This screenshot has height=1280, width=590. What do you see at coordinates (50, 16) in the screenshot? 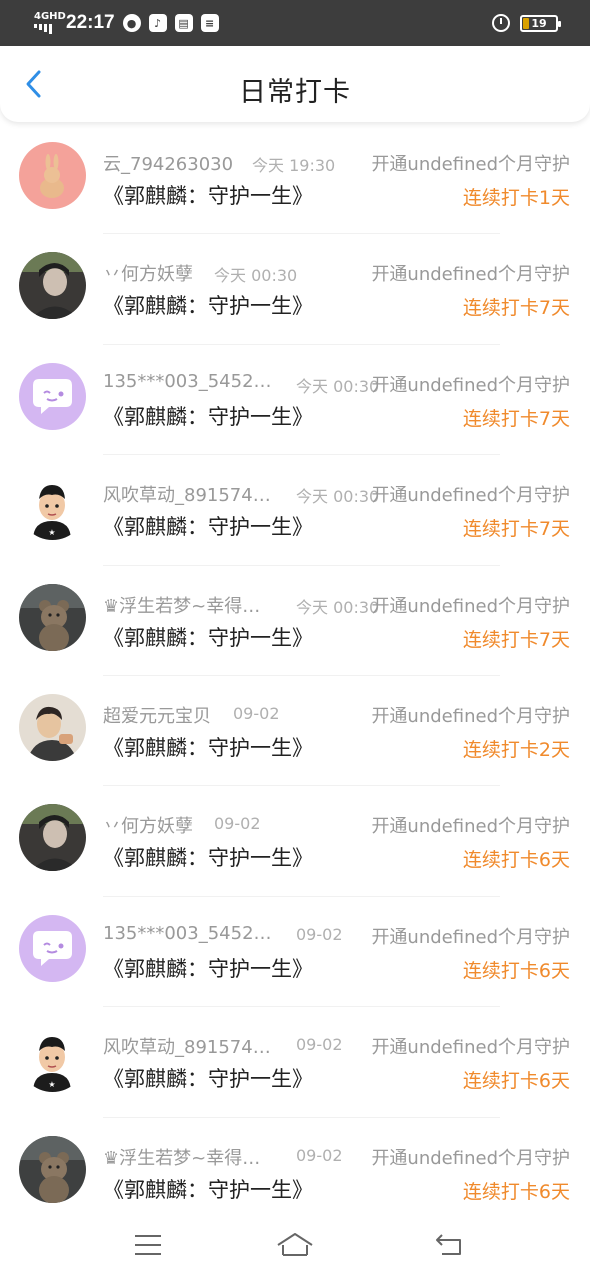
I see `network-type: 4GHD` at bounding box center [50, 16].